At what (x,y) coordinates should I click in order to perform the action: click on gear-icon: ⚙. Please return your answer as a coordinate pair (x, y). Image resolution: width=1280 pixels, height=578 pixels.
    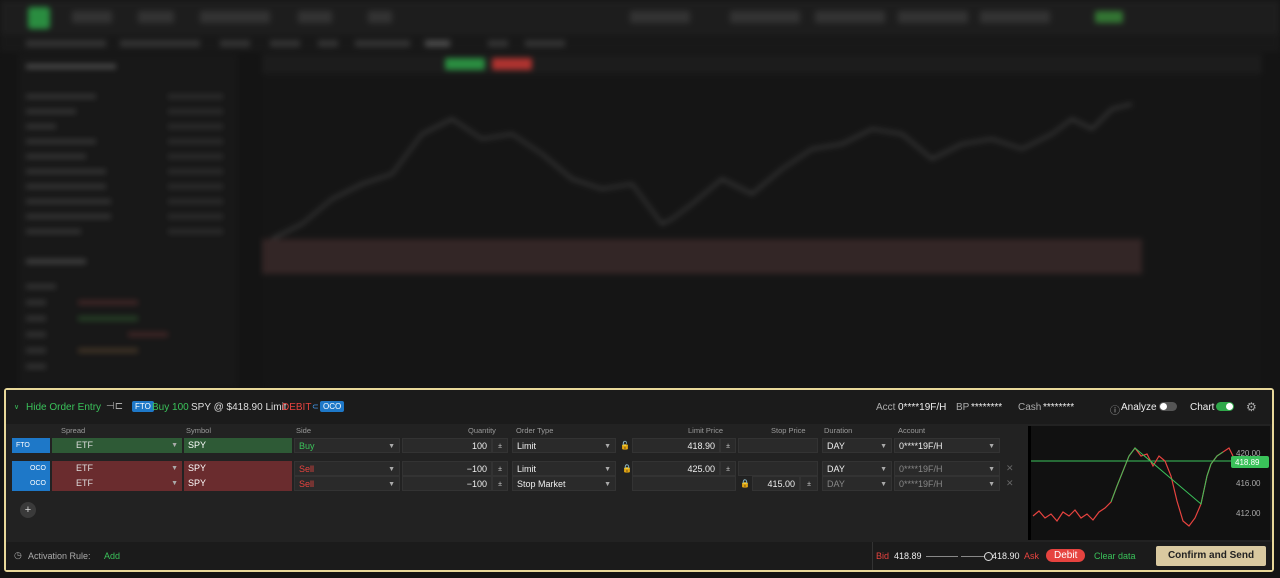
    Looking at the image, I should click on (1251, 407).